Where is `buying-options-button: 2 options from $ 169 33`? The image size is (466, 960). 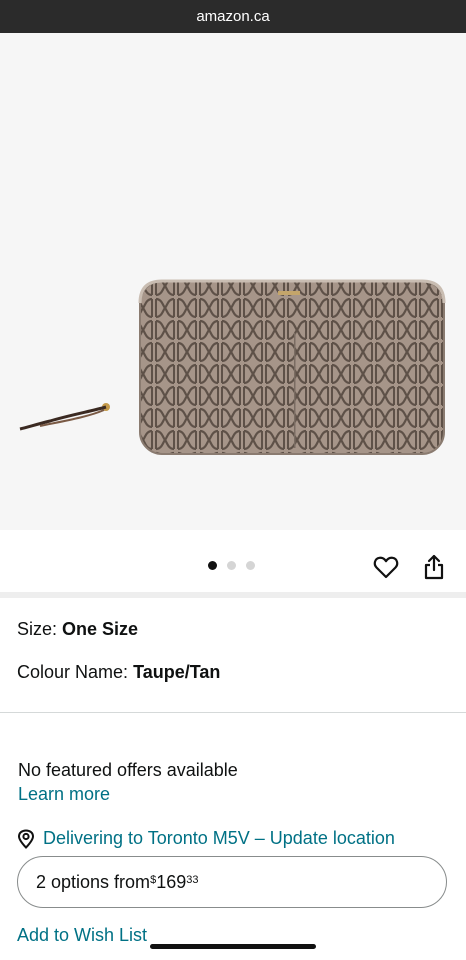
buying-options-button: 2 options from $ 169 33 is located at coordinates (232, 882).